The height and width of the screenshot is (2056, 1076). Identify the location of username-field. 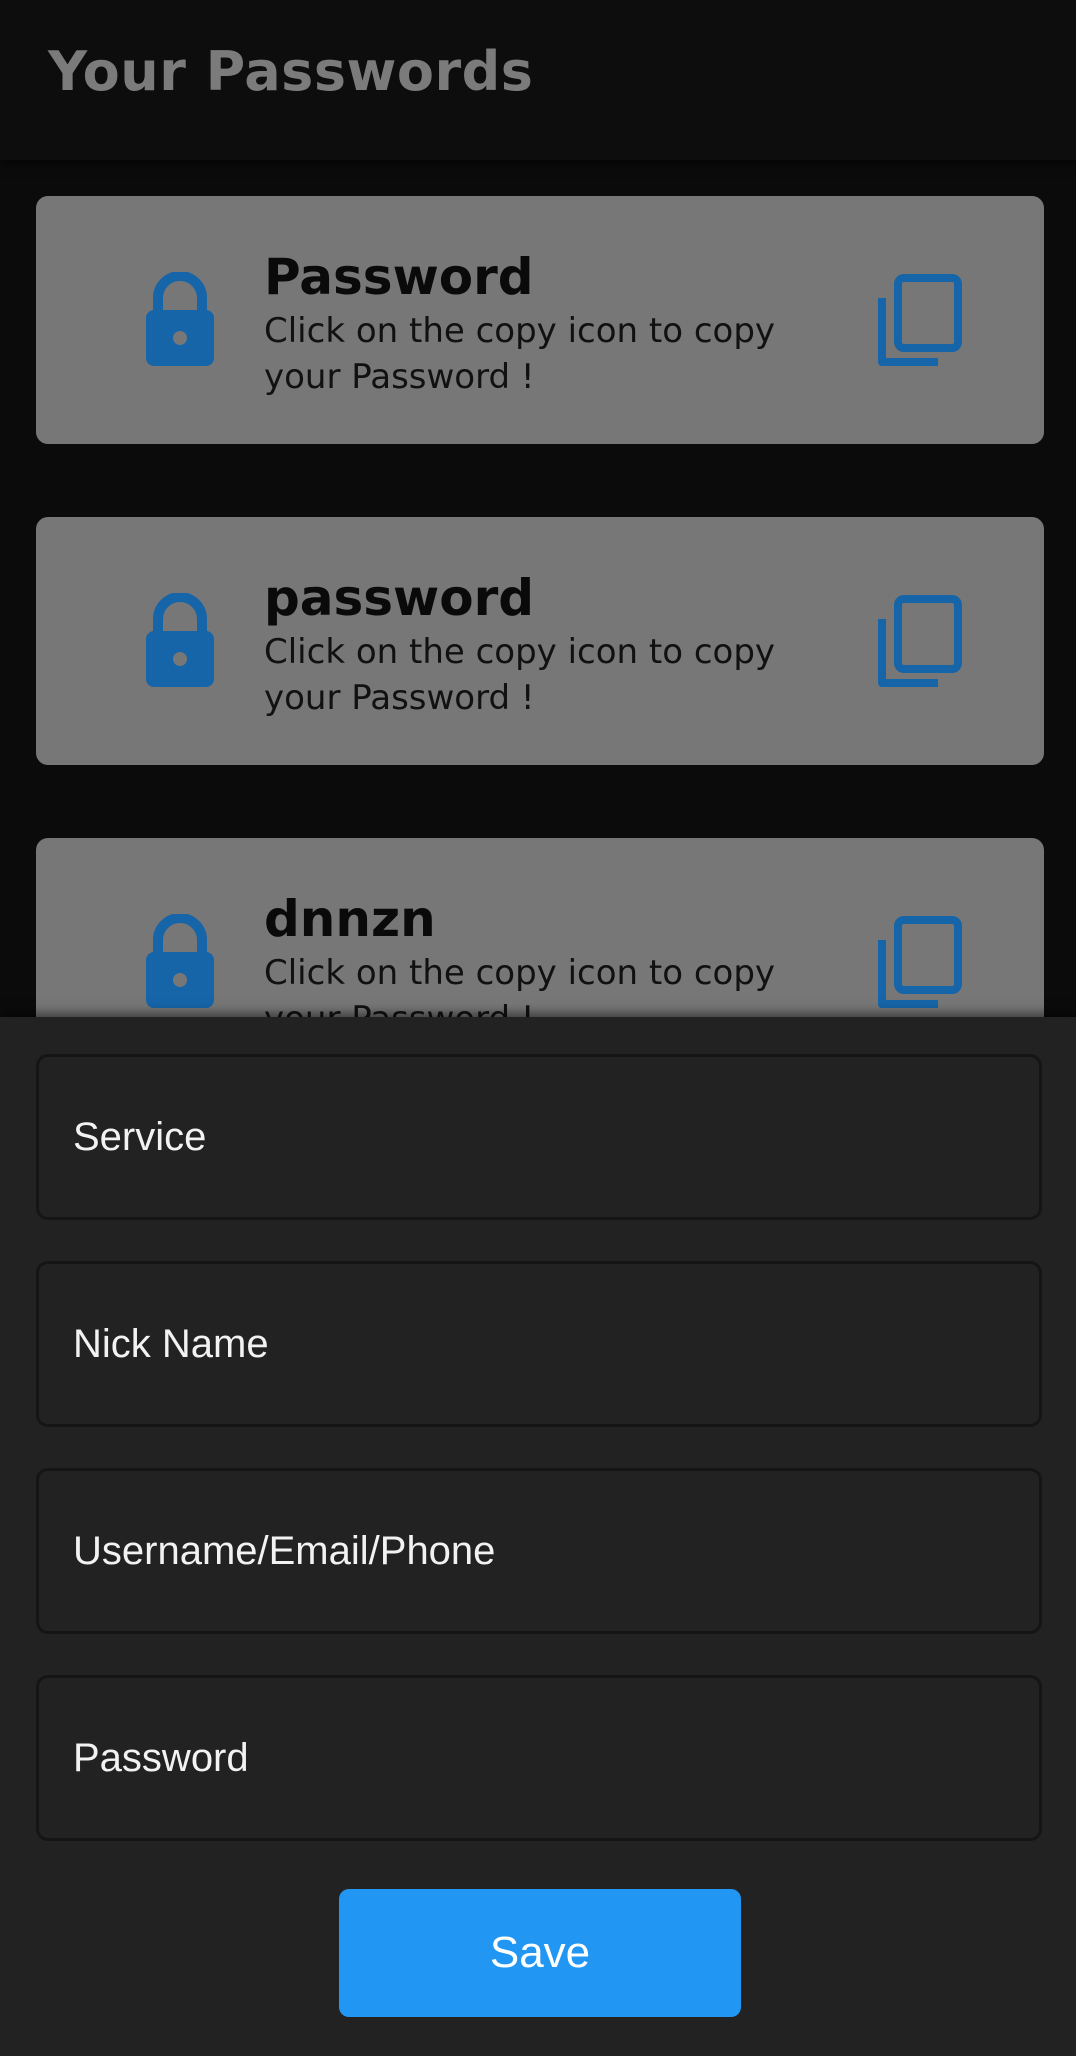
(539, 1551).